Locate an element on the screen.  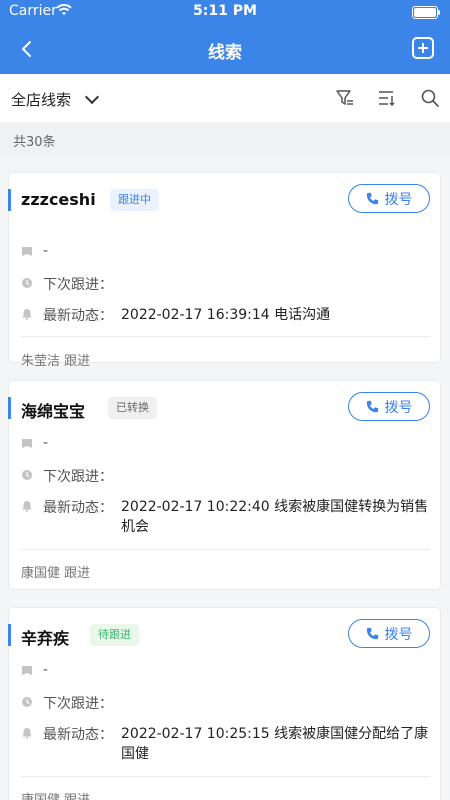
follower-name: 朱莹洁 跟进 is located at coordinates (56, 361).